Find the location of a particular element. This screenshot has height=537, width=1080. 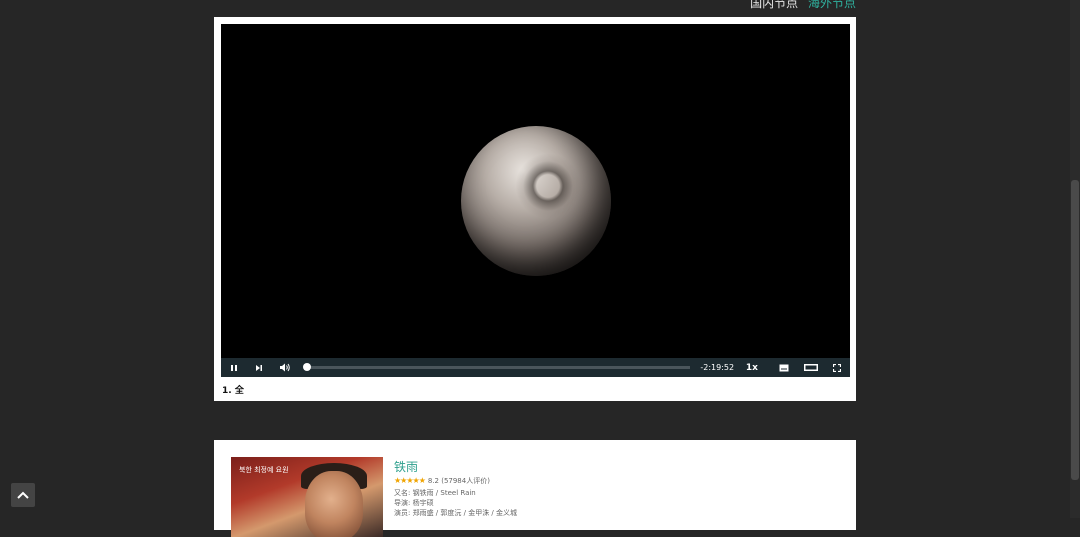

episode-item: 1. 全 is located at coordinates (233, 389).